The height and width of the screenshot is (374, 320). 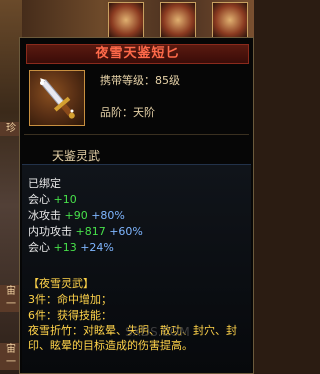 What do you see at coordinates (126, 231) in the screenshot?
I see `stat-bonus: +60%` at bounding box center [126, 231].